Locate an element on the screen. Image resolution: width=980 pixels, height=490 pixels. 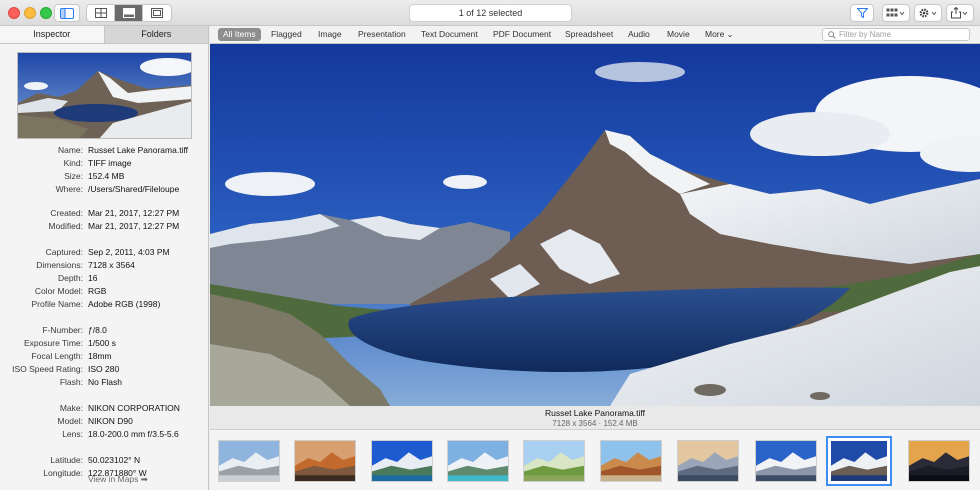
info-row: Name: Russet Lake Panorama.tiff is located at coordinates (104, 150).